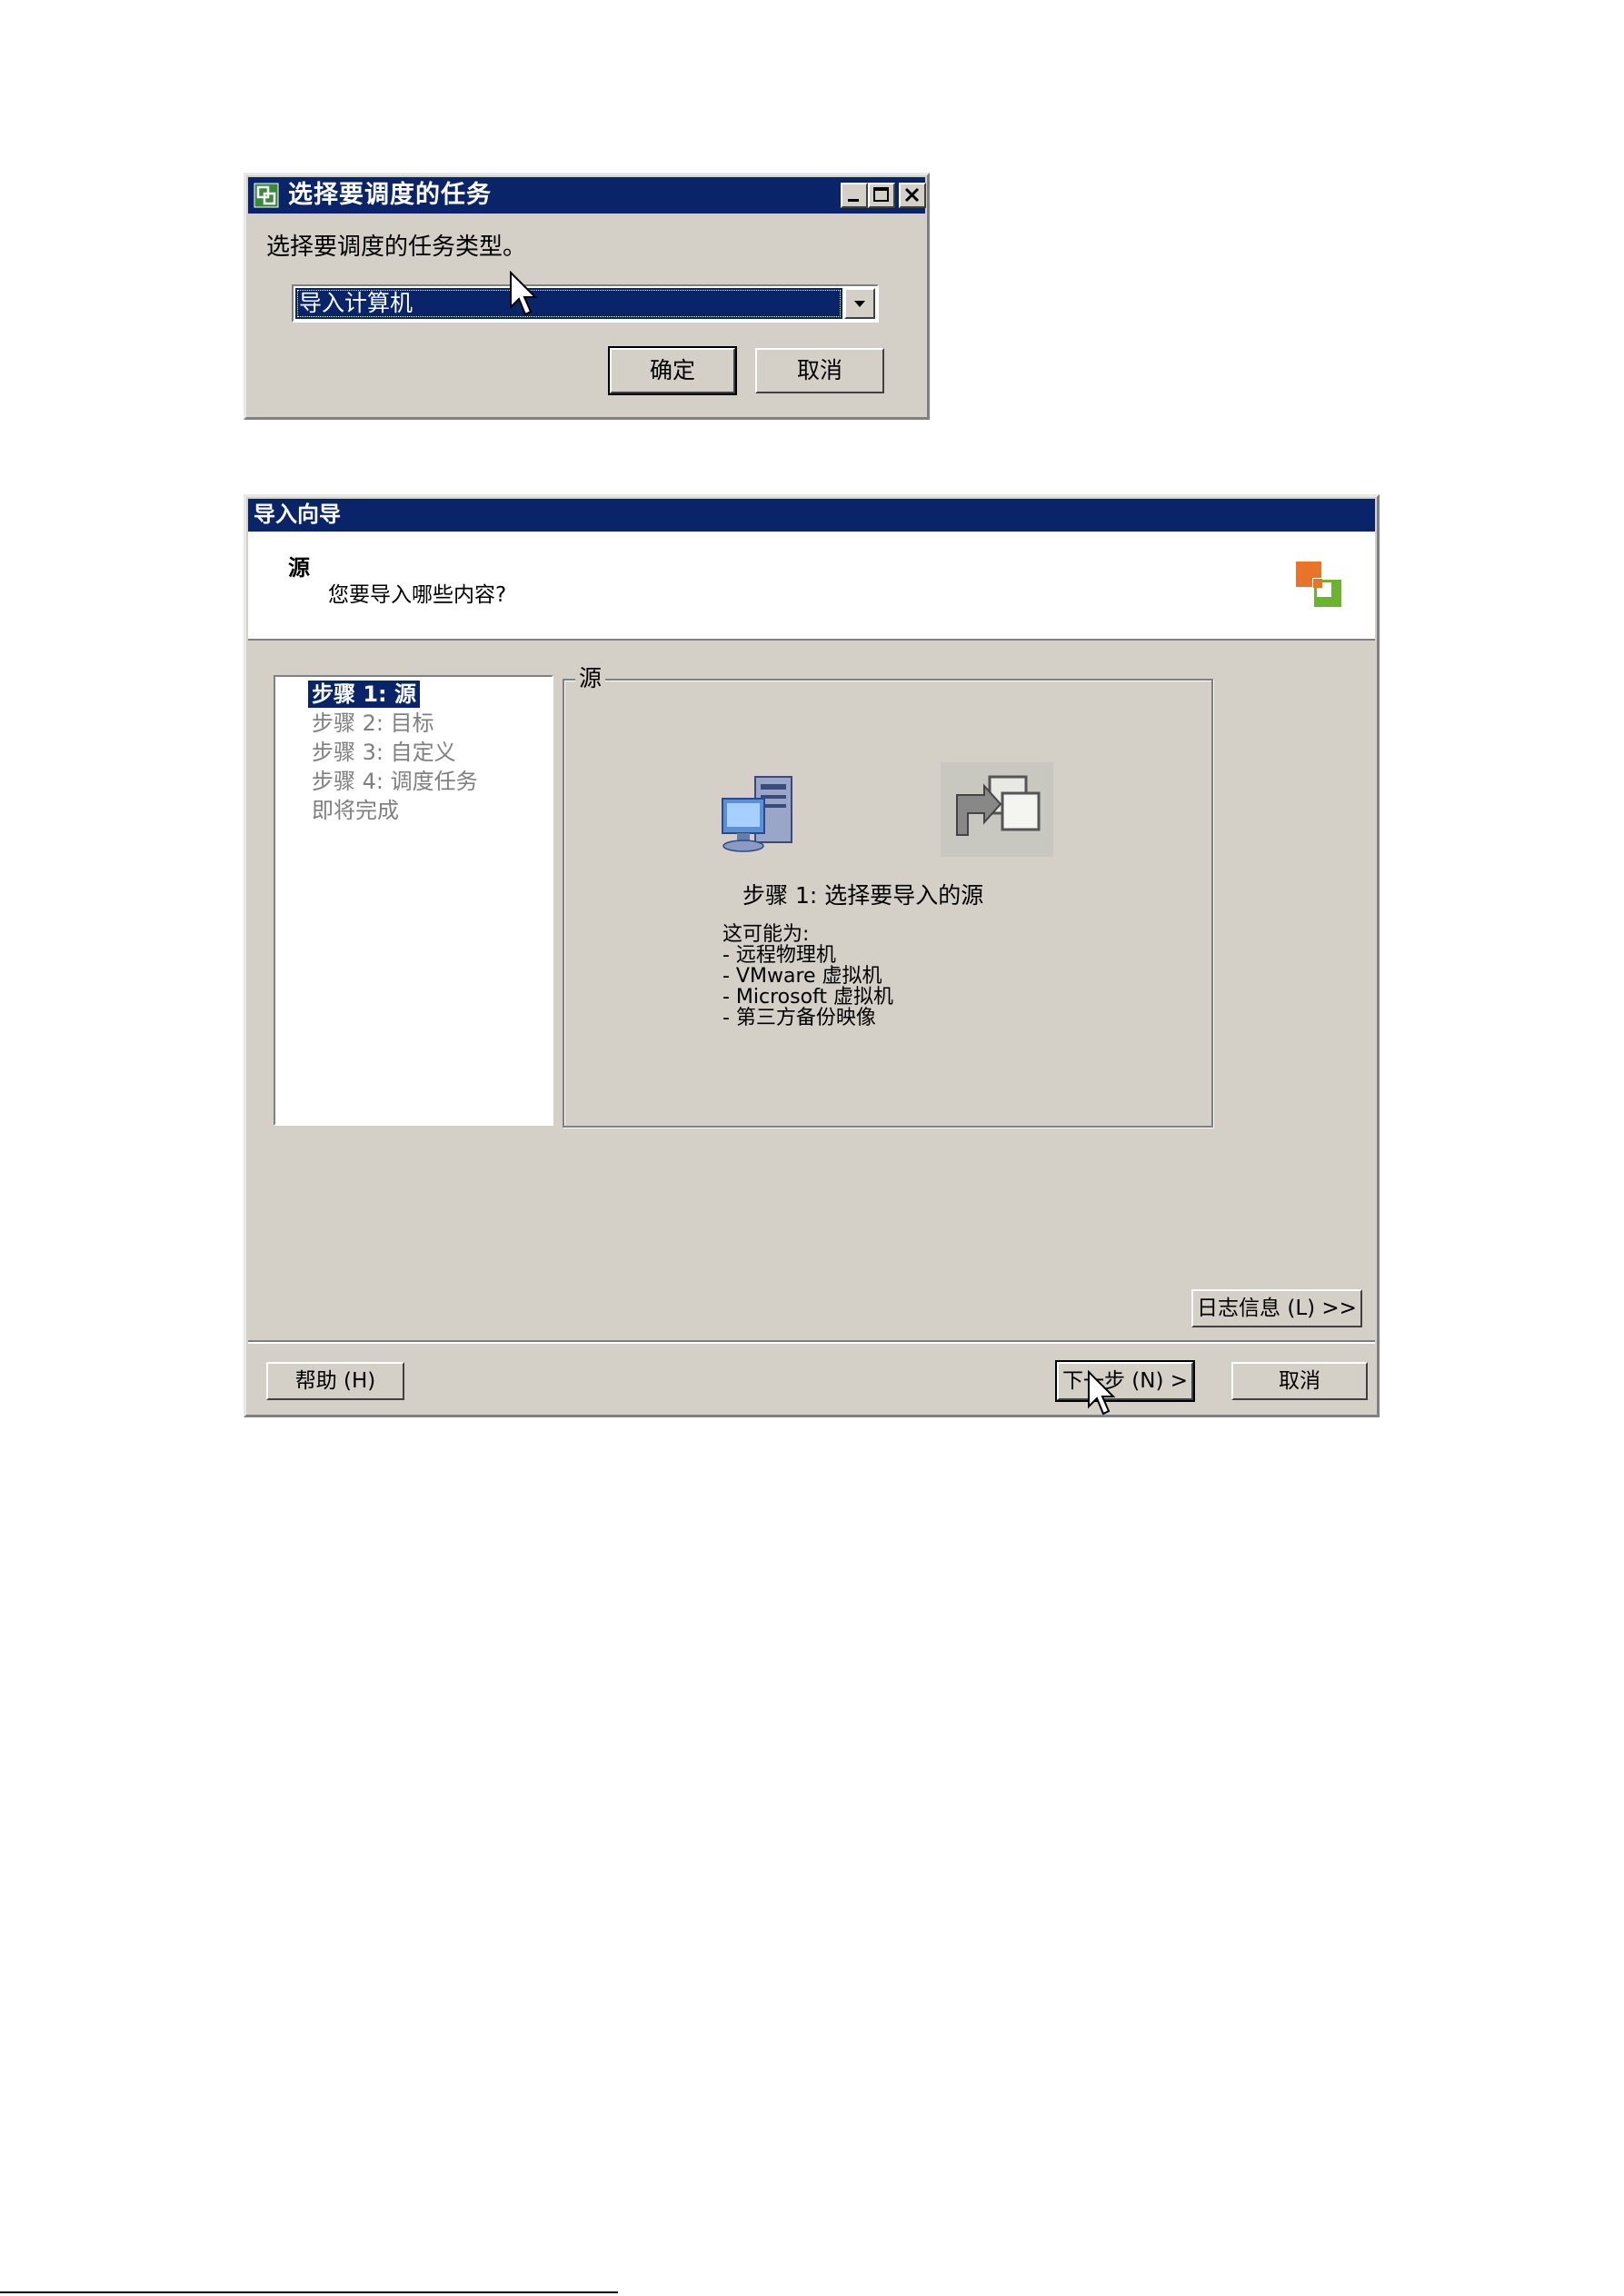 The image size is (1624, 2296). What do you see at coordinates (766, 934) in the screenshot?
I see `note-line: 这可能为:` at bounding box center [766, 934].